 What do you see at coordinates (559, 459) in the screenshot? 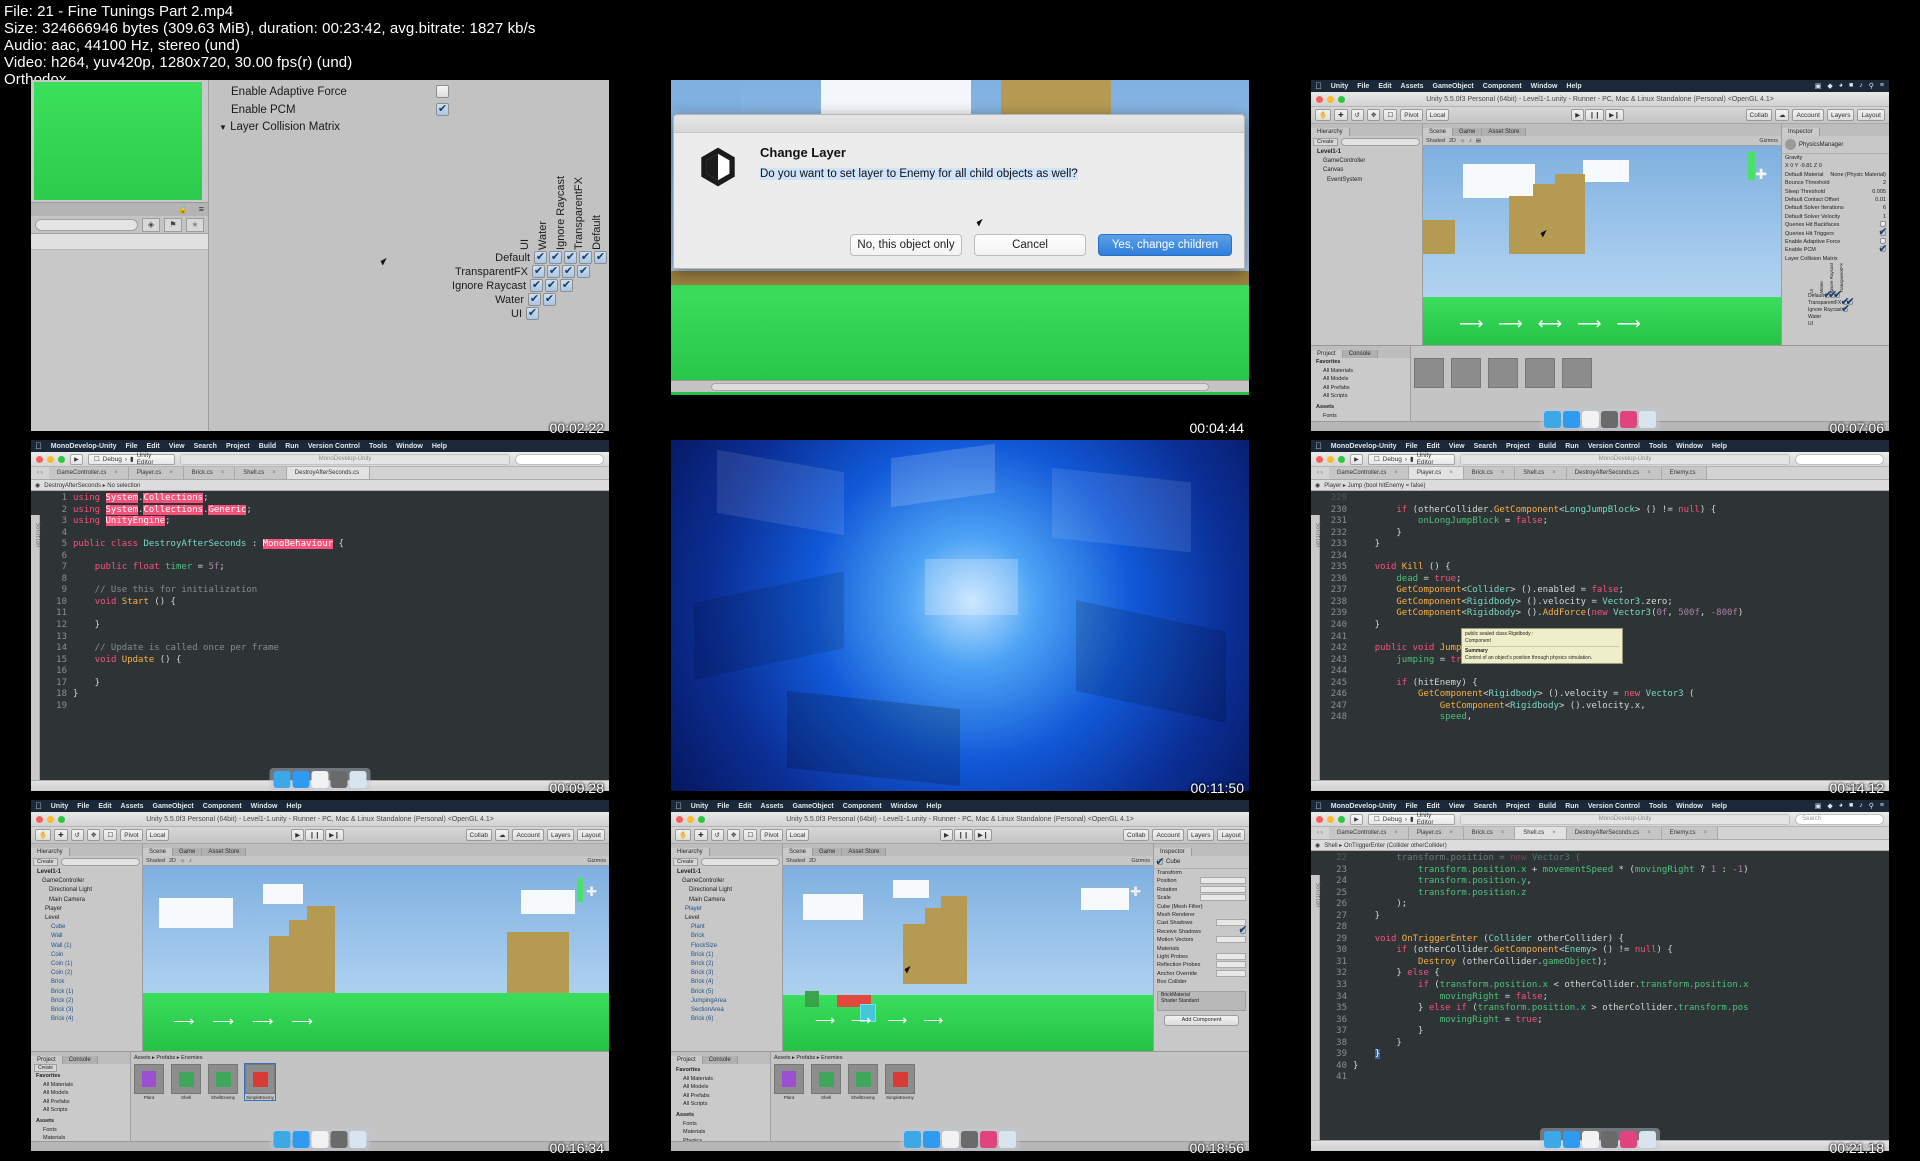
I see `search-input` at bounding box center [559, 459].